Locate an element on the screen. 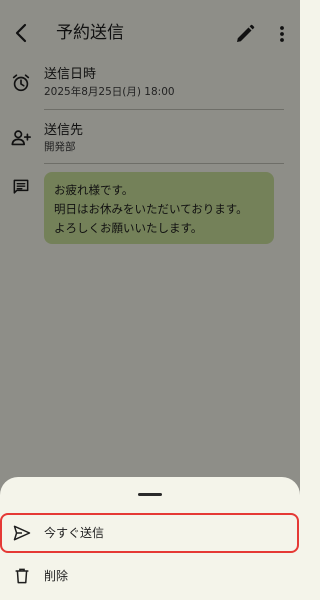 The width and height of the screenshot is (320, 600). delete-button: 削除 is located at coordinates (150, 577).